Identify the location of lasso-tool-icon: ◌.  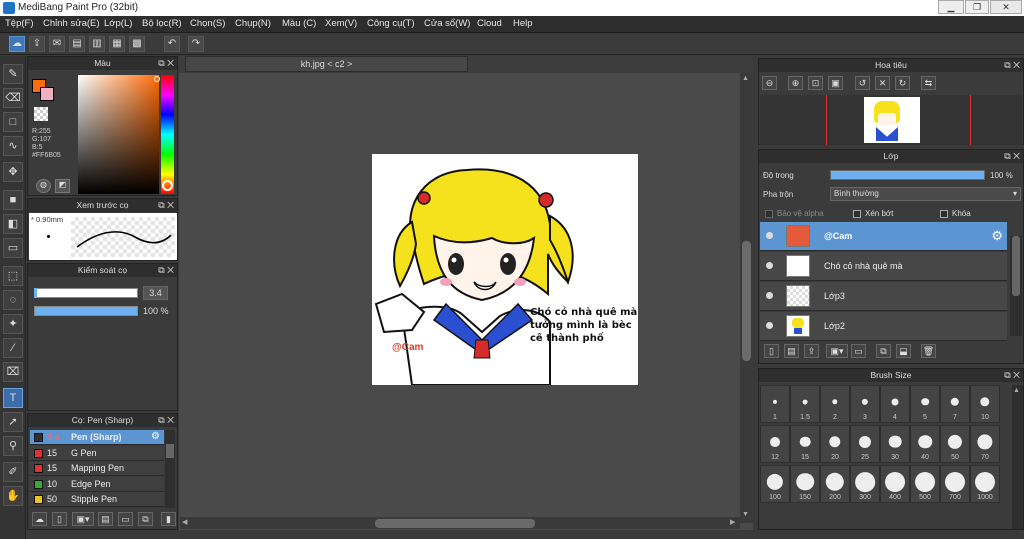
(13, 300).